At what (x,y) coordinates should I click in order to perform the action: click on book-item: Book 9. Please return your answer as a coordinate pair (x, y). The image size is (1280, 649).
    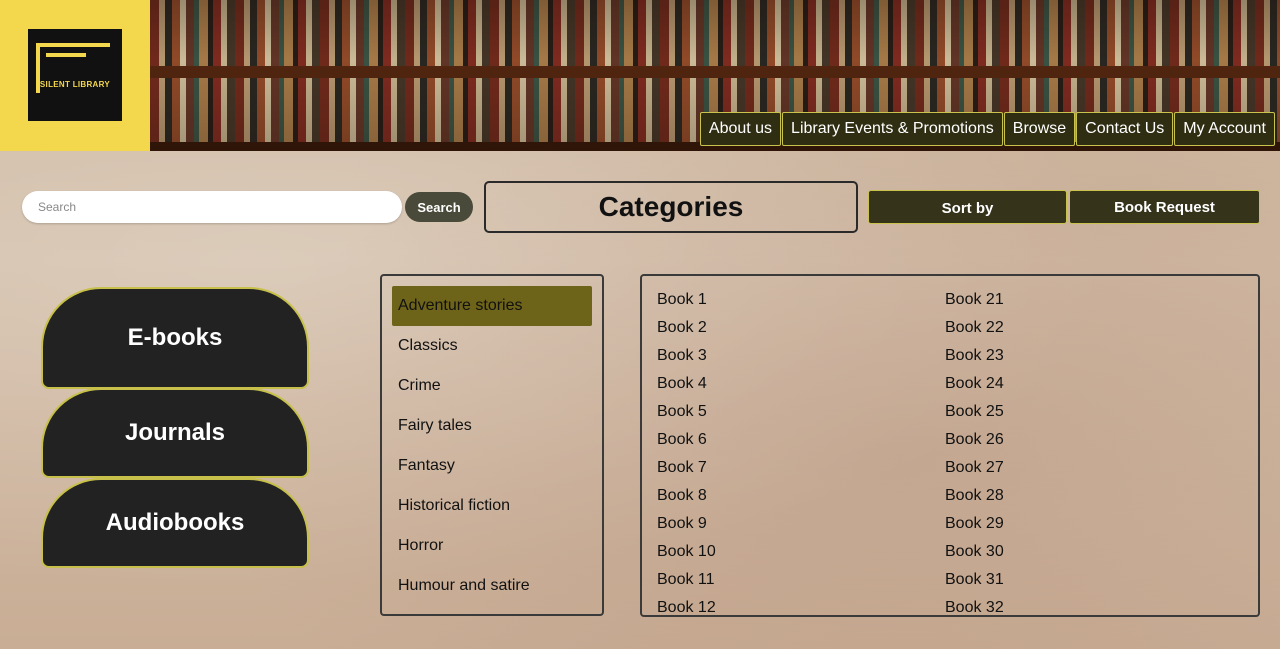
    Looking at the image, I should click on (682, 524).